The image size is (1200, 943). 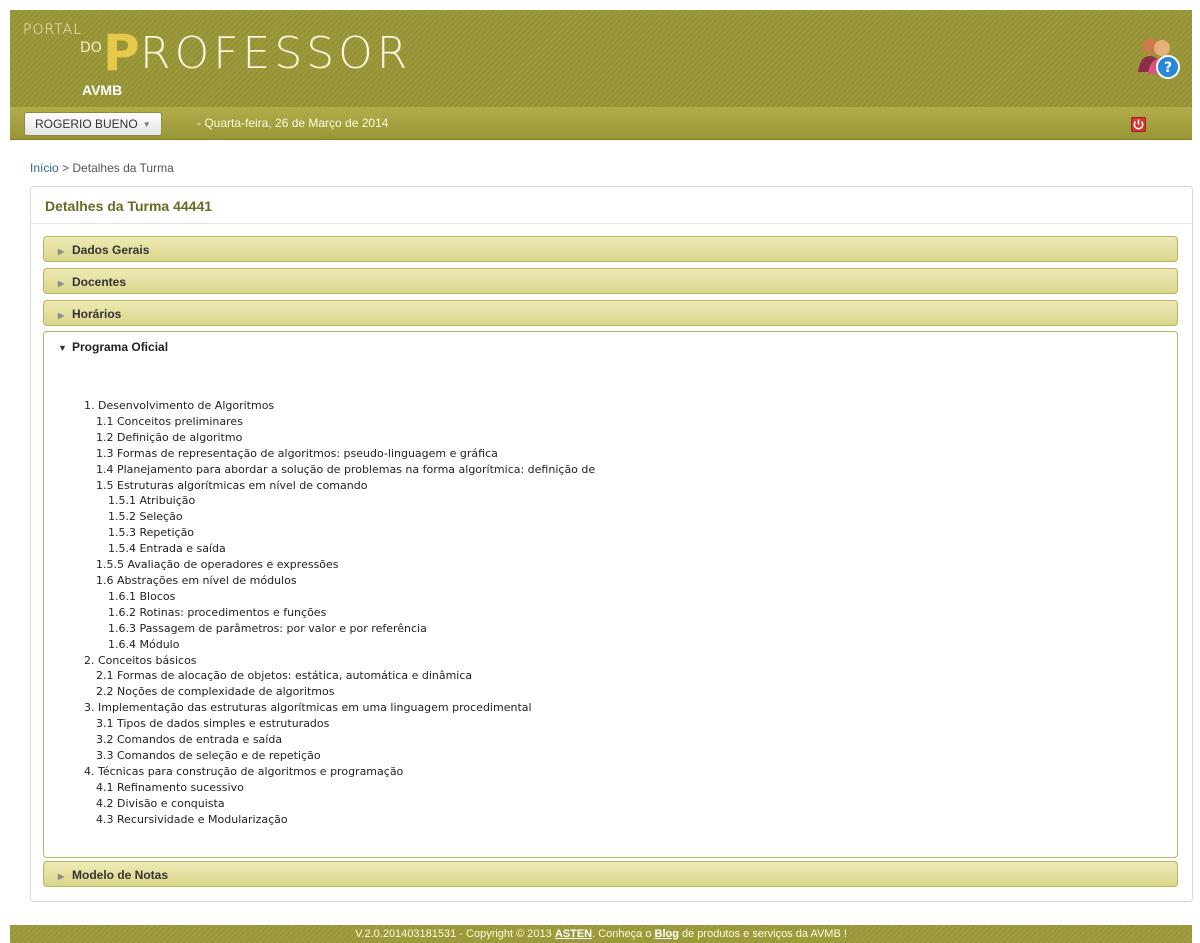 What do you see at coordinates (610, 249) in the screenshot?
I see `accordion-dados-gerais: ▶ Dados Gerais` at bounding box center [610, 249].